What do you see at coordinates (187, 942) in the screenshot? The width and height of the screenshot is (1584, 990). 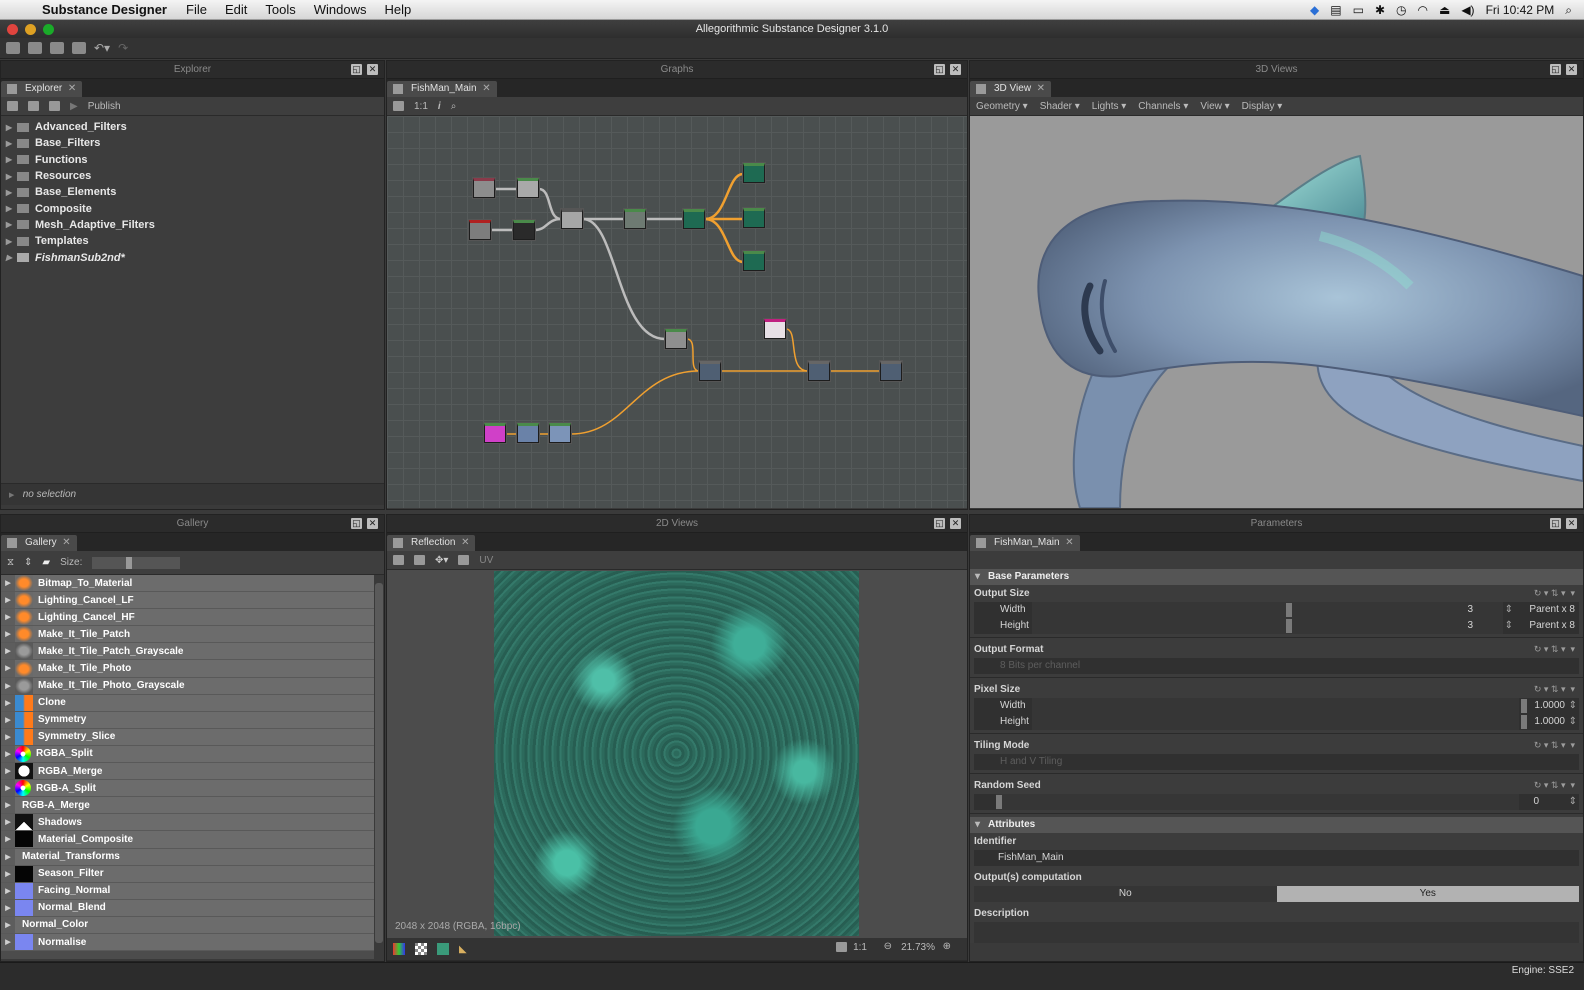 I see `list-item: ▶ Normalise` at bounding box center [187, 942].